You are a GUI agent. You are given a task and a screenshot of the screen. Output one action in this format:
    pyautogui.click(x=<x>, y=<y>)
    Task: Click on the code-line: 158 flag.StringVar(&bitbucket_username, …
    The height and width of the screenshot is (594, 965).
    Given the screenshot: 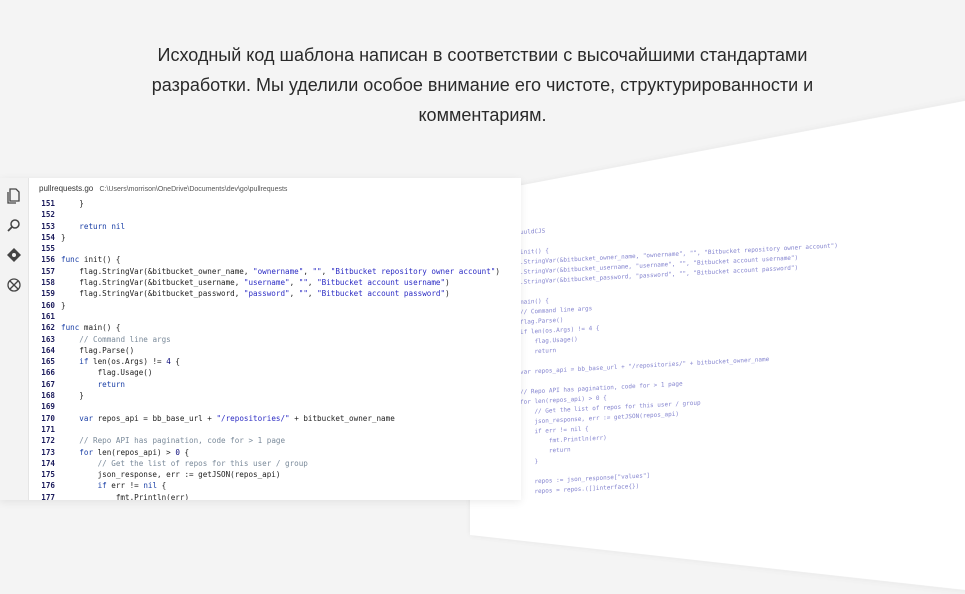 What is the action you would take?
    pyautogui.click(x=275, y=282)
    